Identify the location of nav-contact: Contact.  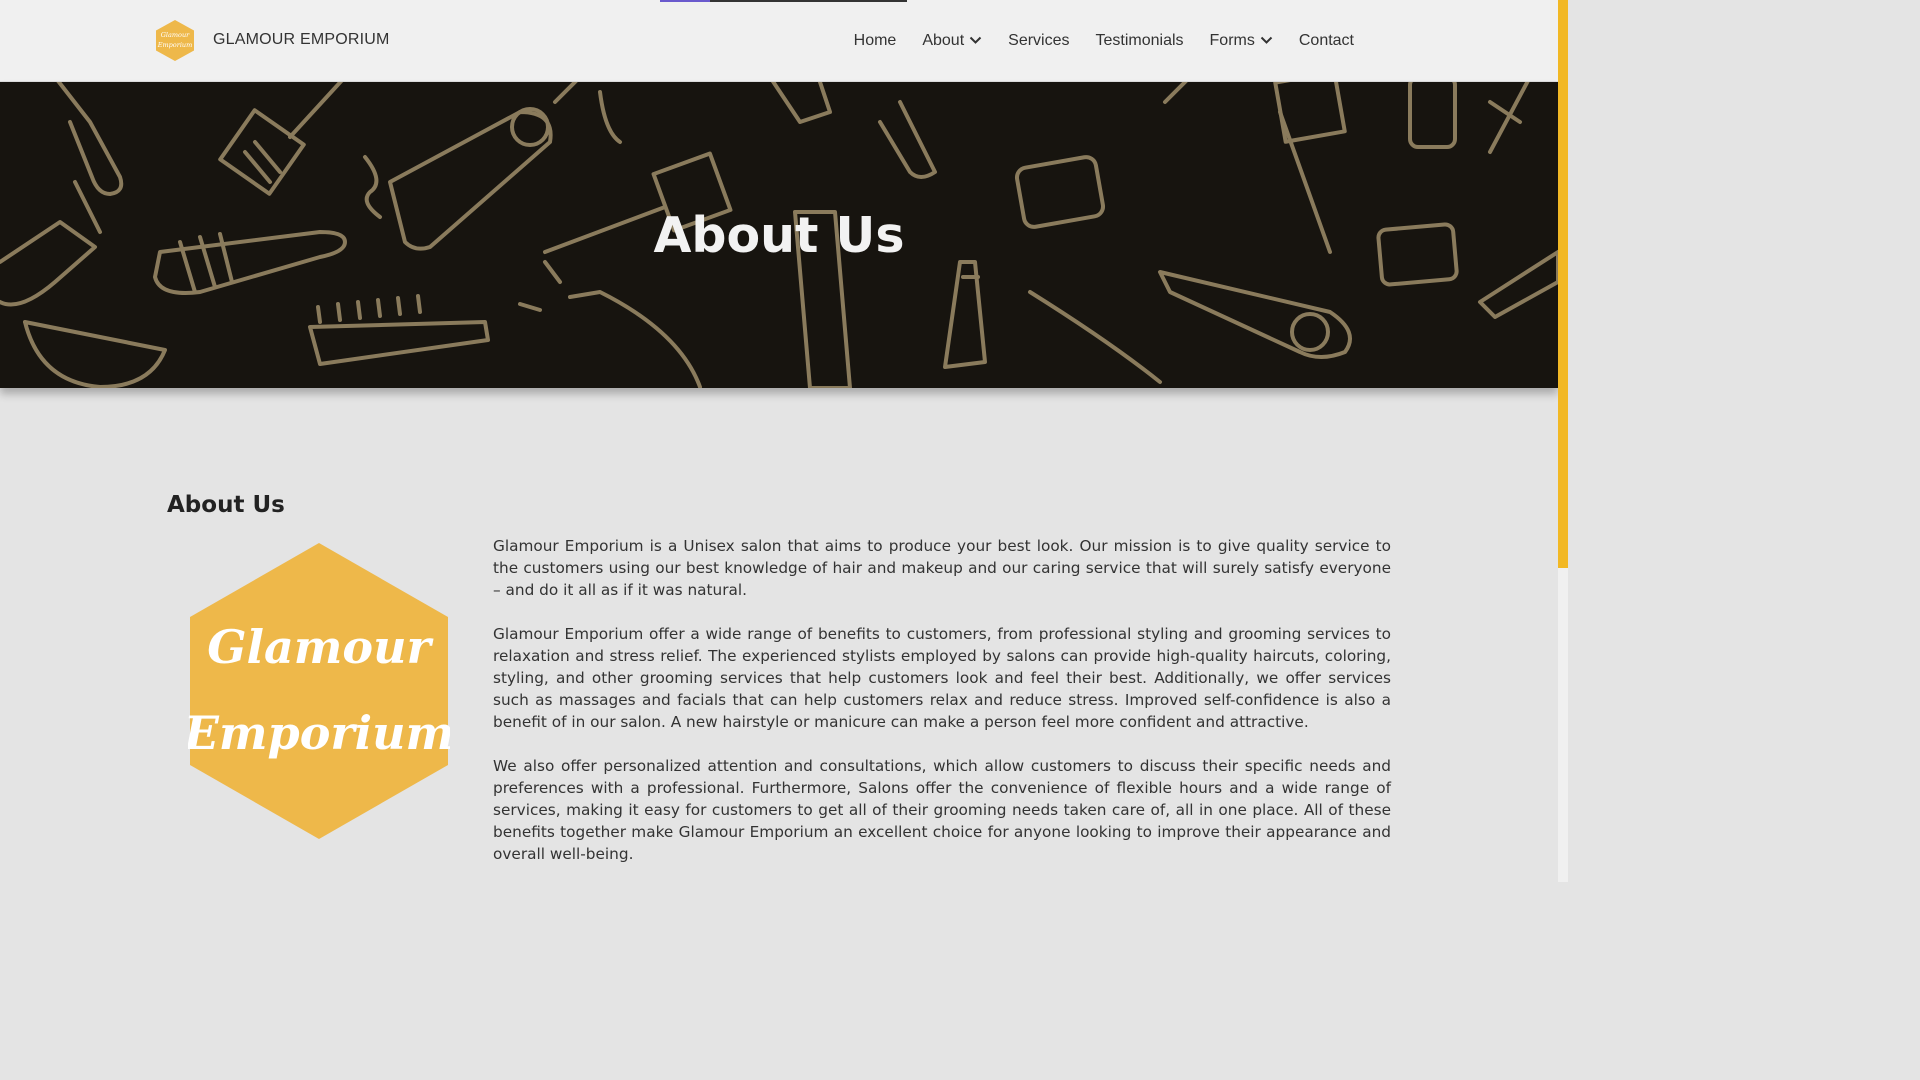
(1326, 41).